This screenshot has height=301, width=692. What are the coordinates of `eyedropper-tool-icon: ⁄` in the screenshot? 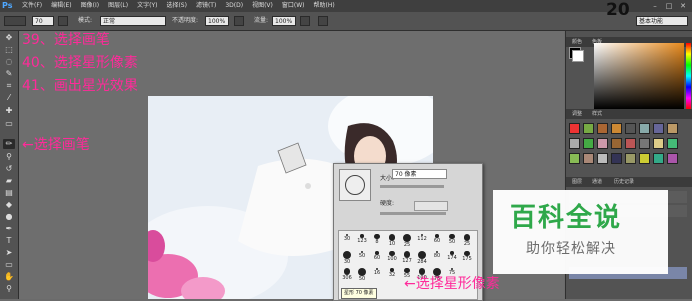 It's located at (9, 98).